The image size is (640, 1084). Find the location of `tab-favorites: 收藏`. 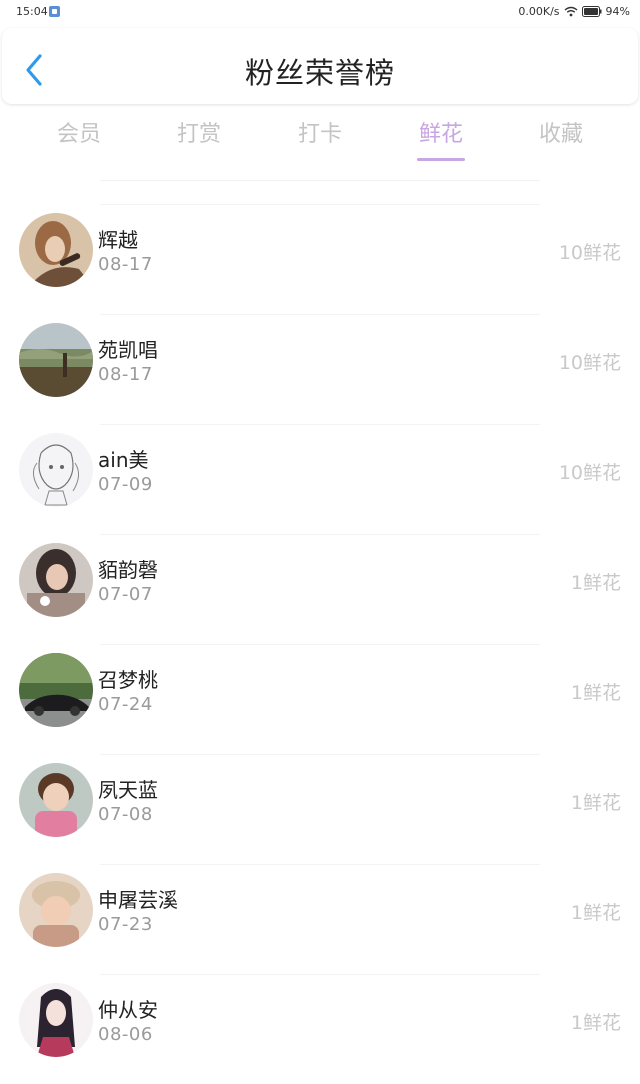

tab-favorites: 收藏 is located at coordinates (561, 132).